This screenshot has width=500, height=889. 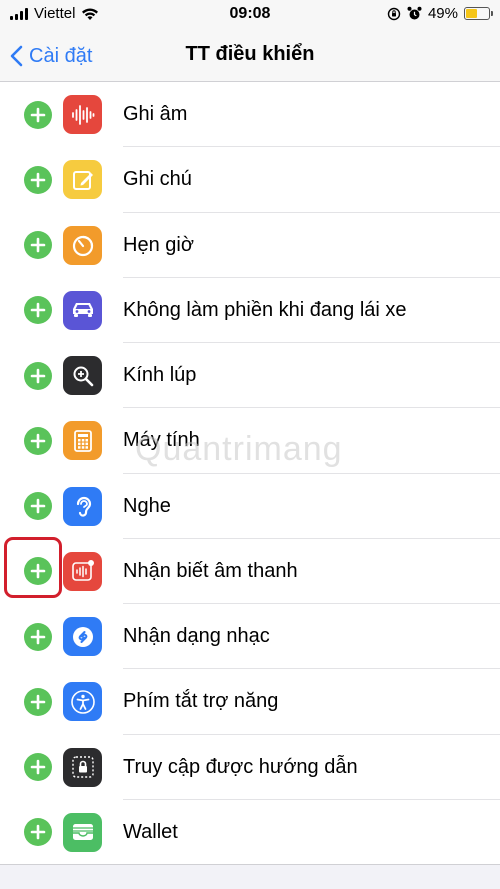 What do you see at coordinates (201, 701) in the screenshot?
I see `control-label: Phím tắt trợ năng` at bounding box center [201, 701].